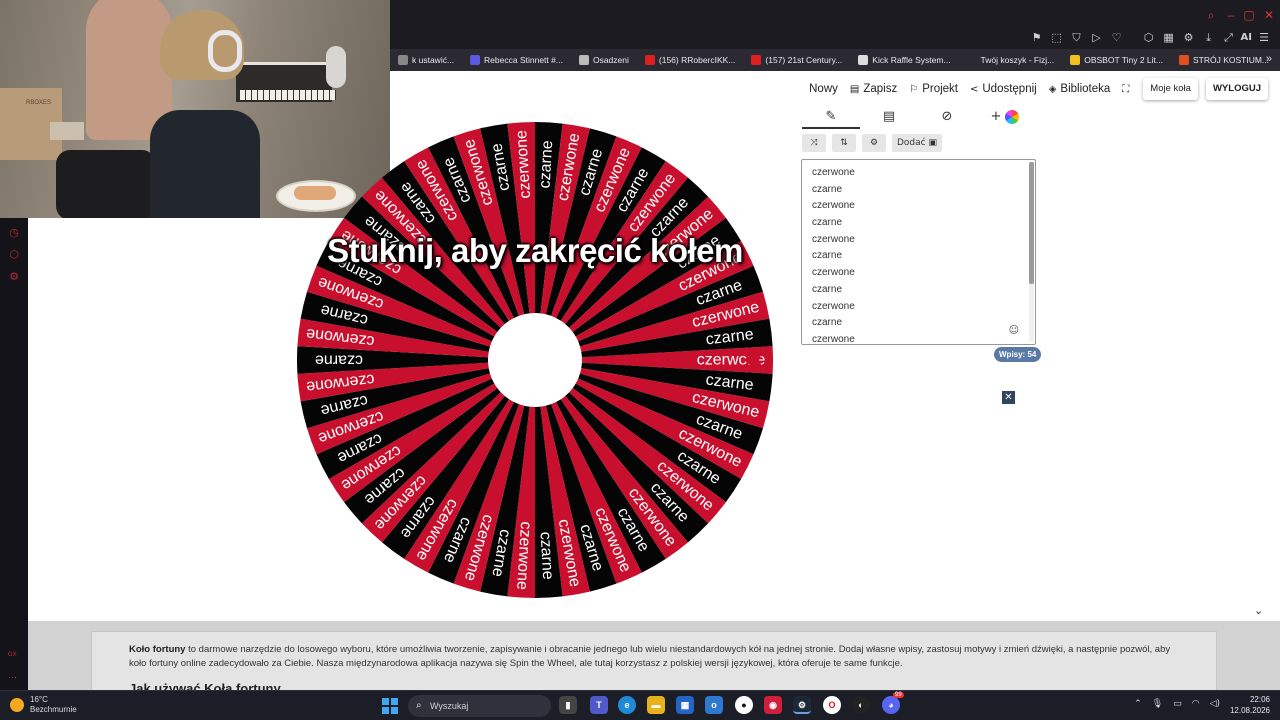 This screenshot has height=720, width=1280. What do you see at coordinates (535, 251) in the screenshot?
I see `spin-instruction: Stuknij, aby zakręcić kołem` at bounding box center [535, 251].